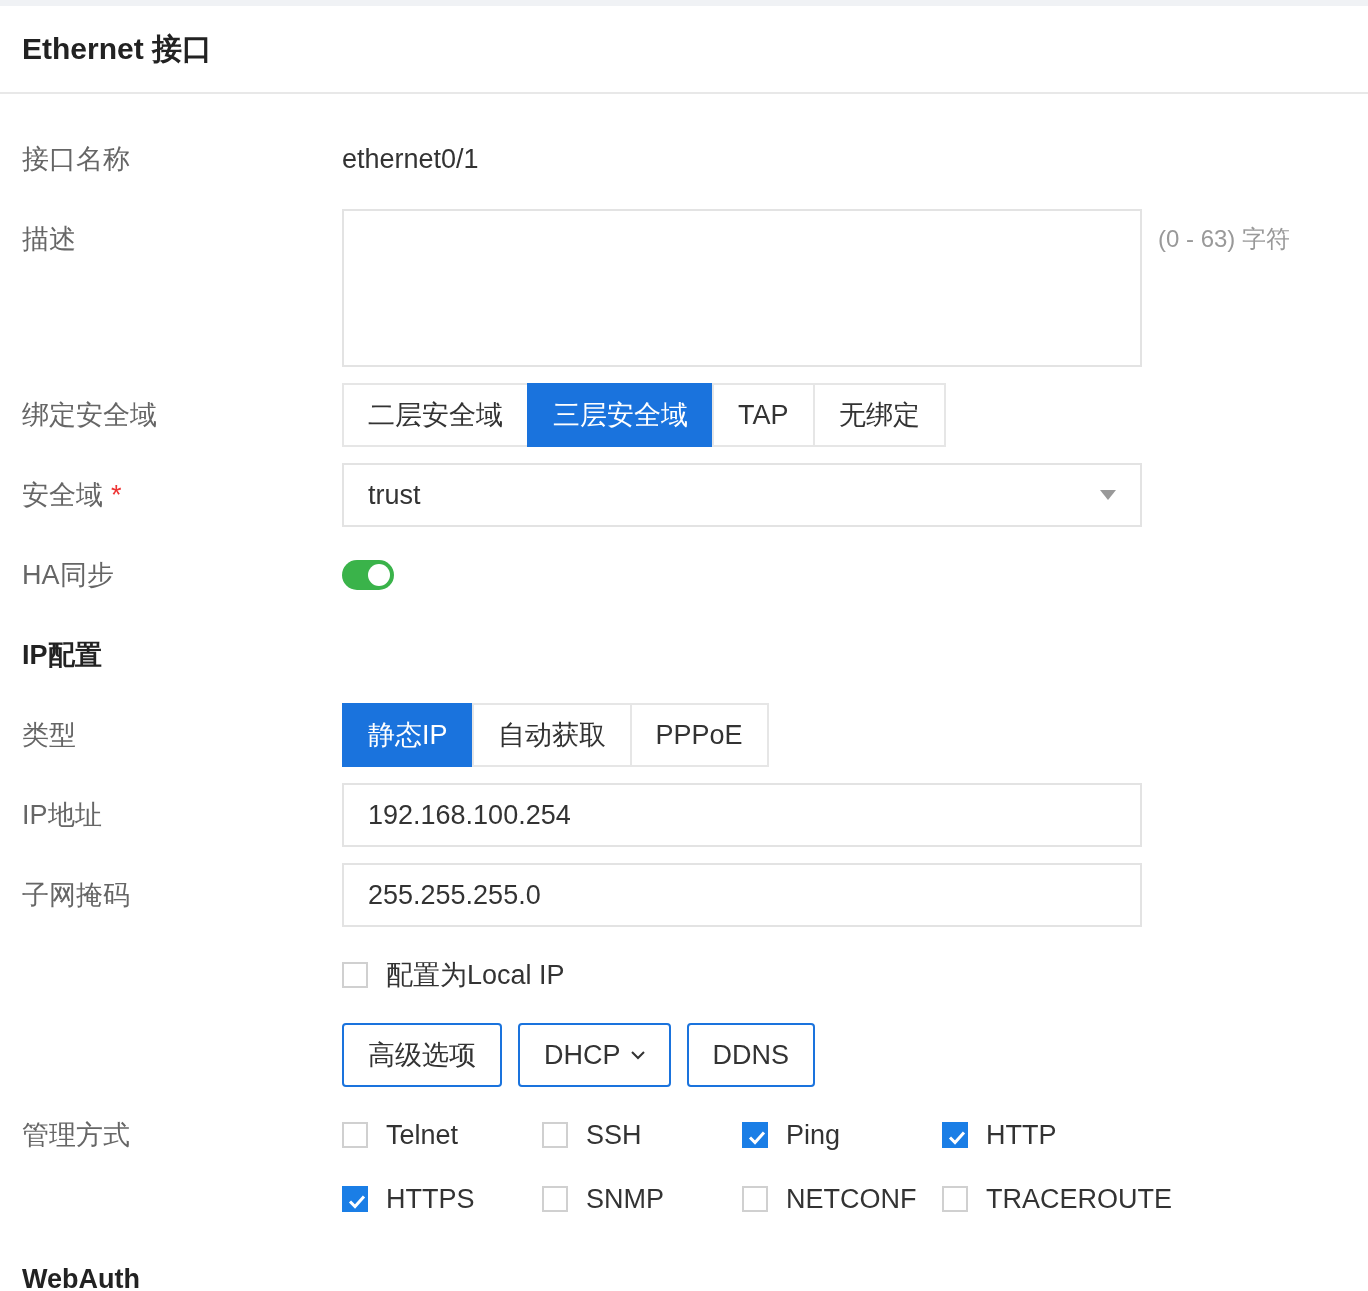 The width and height of the screenshot is (1368, 1291). Describe the element at coordinates (1224, 239) in the screenshot. I see `field-hint: (0 - 63) 字符` at that location.